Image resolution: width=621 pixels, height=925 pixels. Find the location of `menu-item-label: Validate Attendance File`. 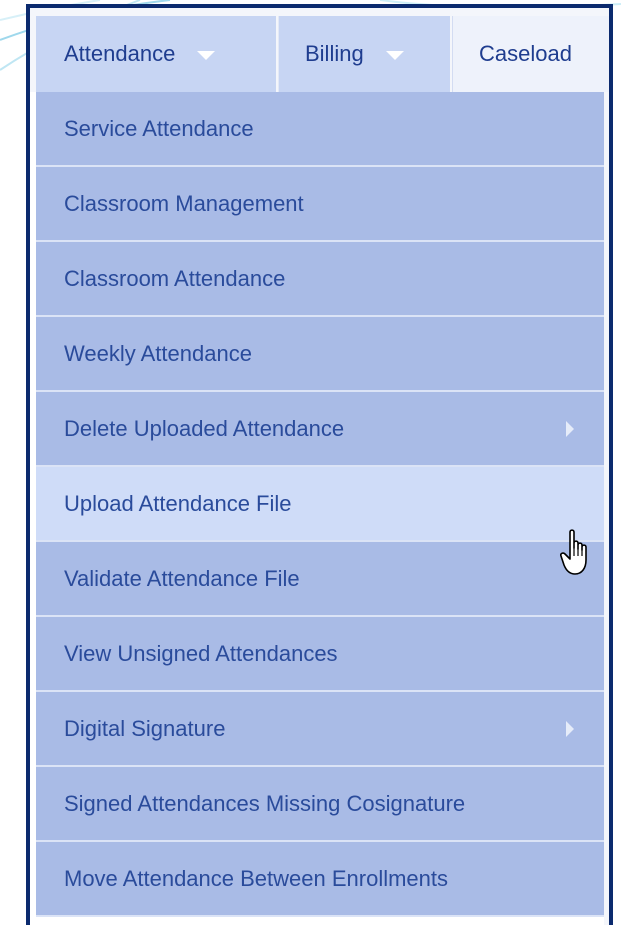

menu-item-label: Validate Attendance File is located at coordinates (182, 578).